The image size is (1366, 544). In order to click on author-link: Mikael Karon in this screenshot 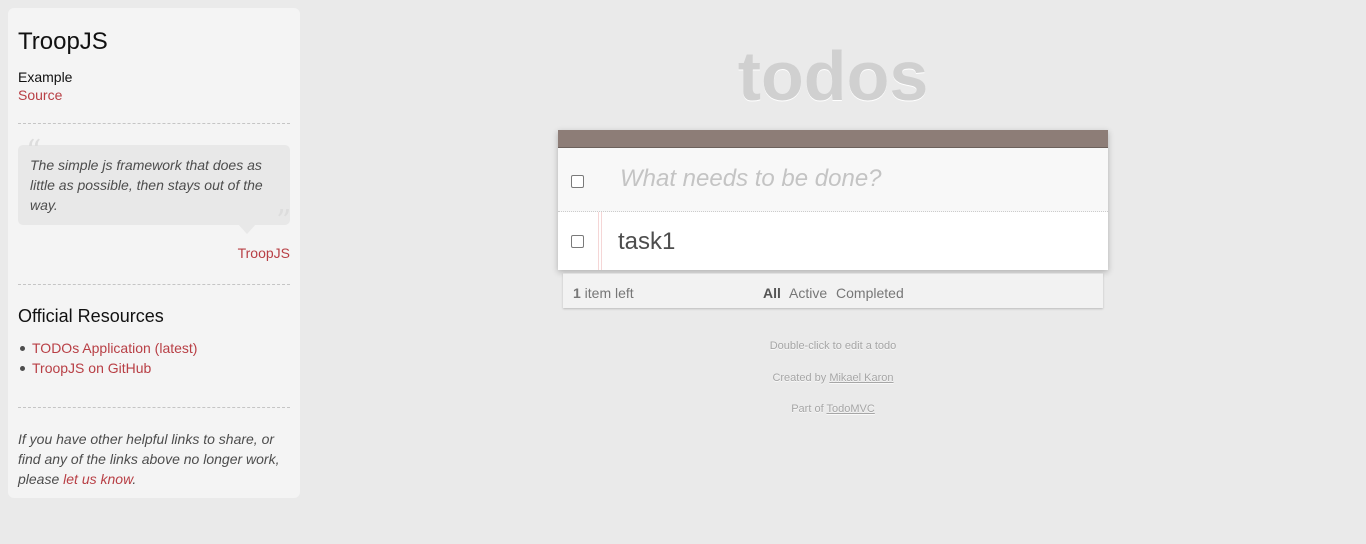, I will do `click(861, 378)`.